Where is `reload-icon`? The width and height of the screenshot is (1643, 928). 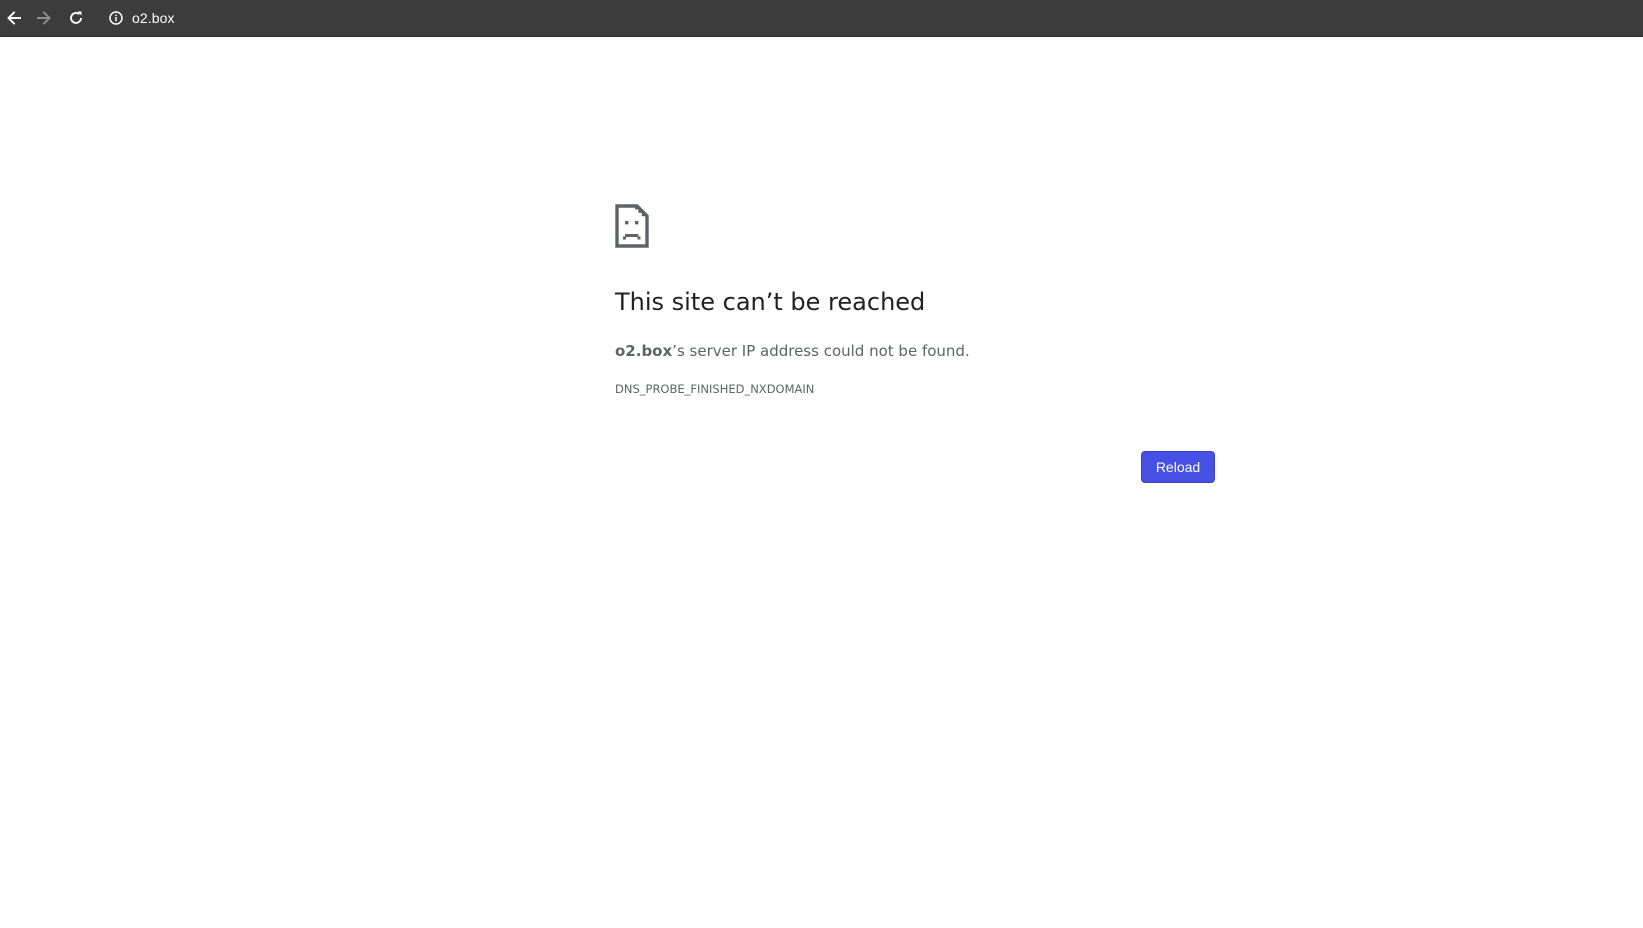
reload-icon is located at coordinates (76, 17).